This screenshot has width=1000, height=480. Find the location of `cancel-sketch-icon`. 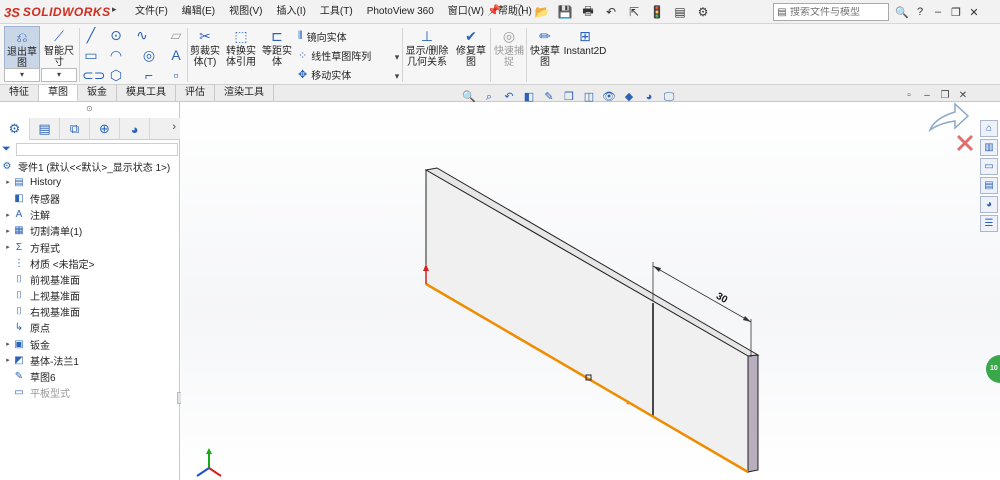

cancel-sketch-icon is located at coordinates (965, 143).